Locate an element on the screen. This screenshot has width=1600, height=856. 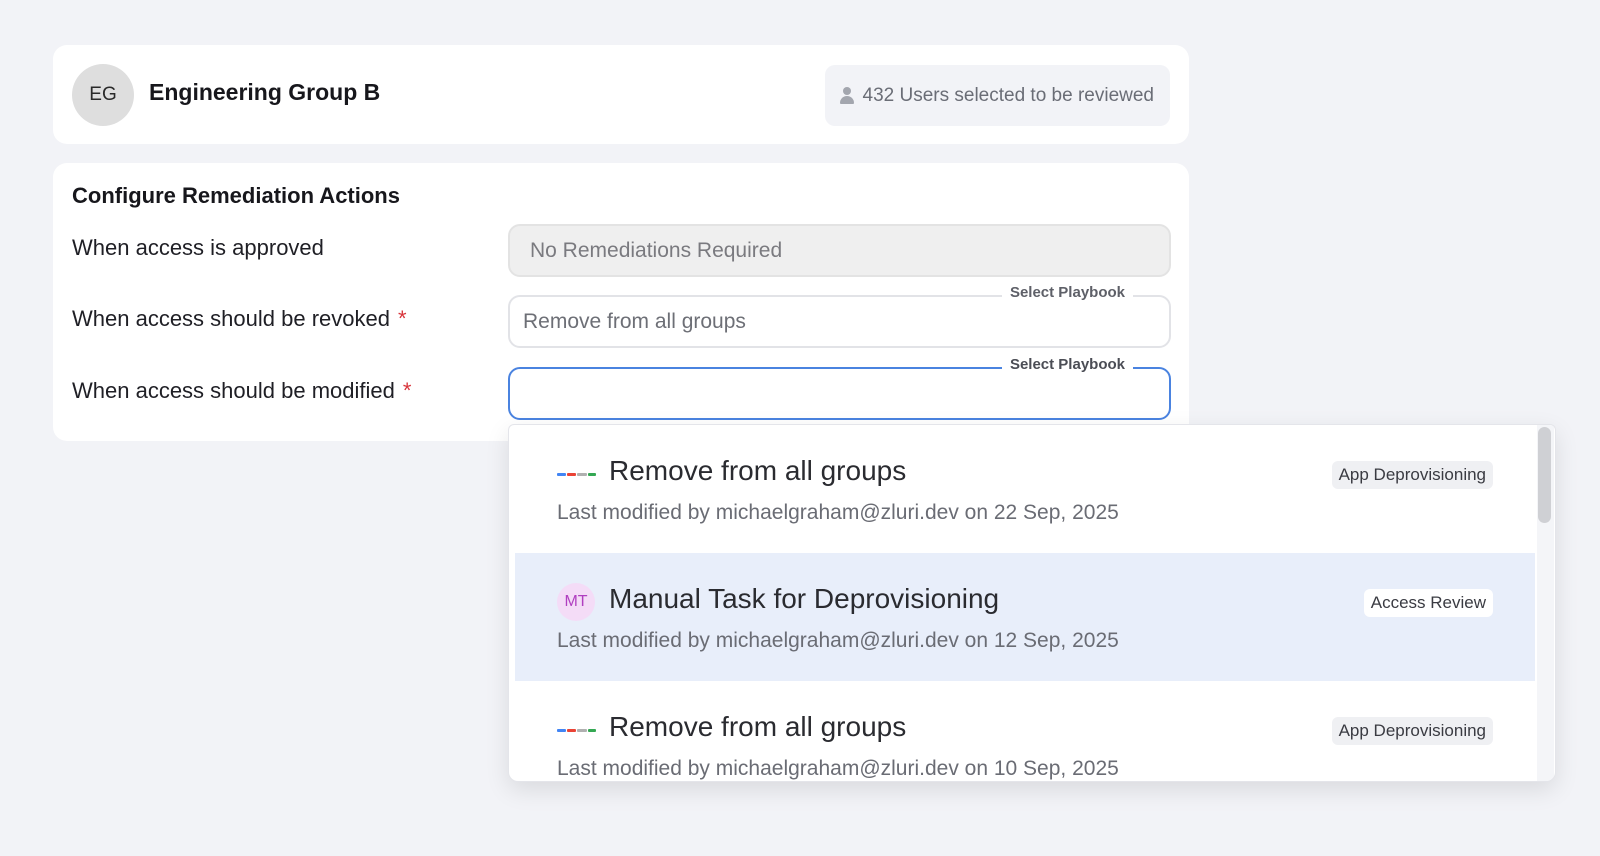
modified-field-label: Select Playbook is located at coordinates (1067, 364).